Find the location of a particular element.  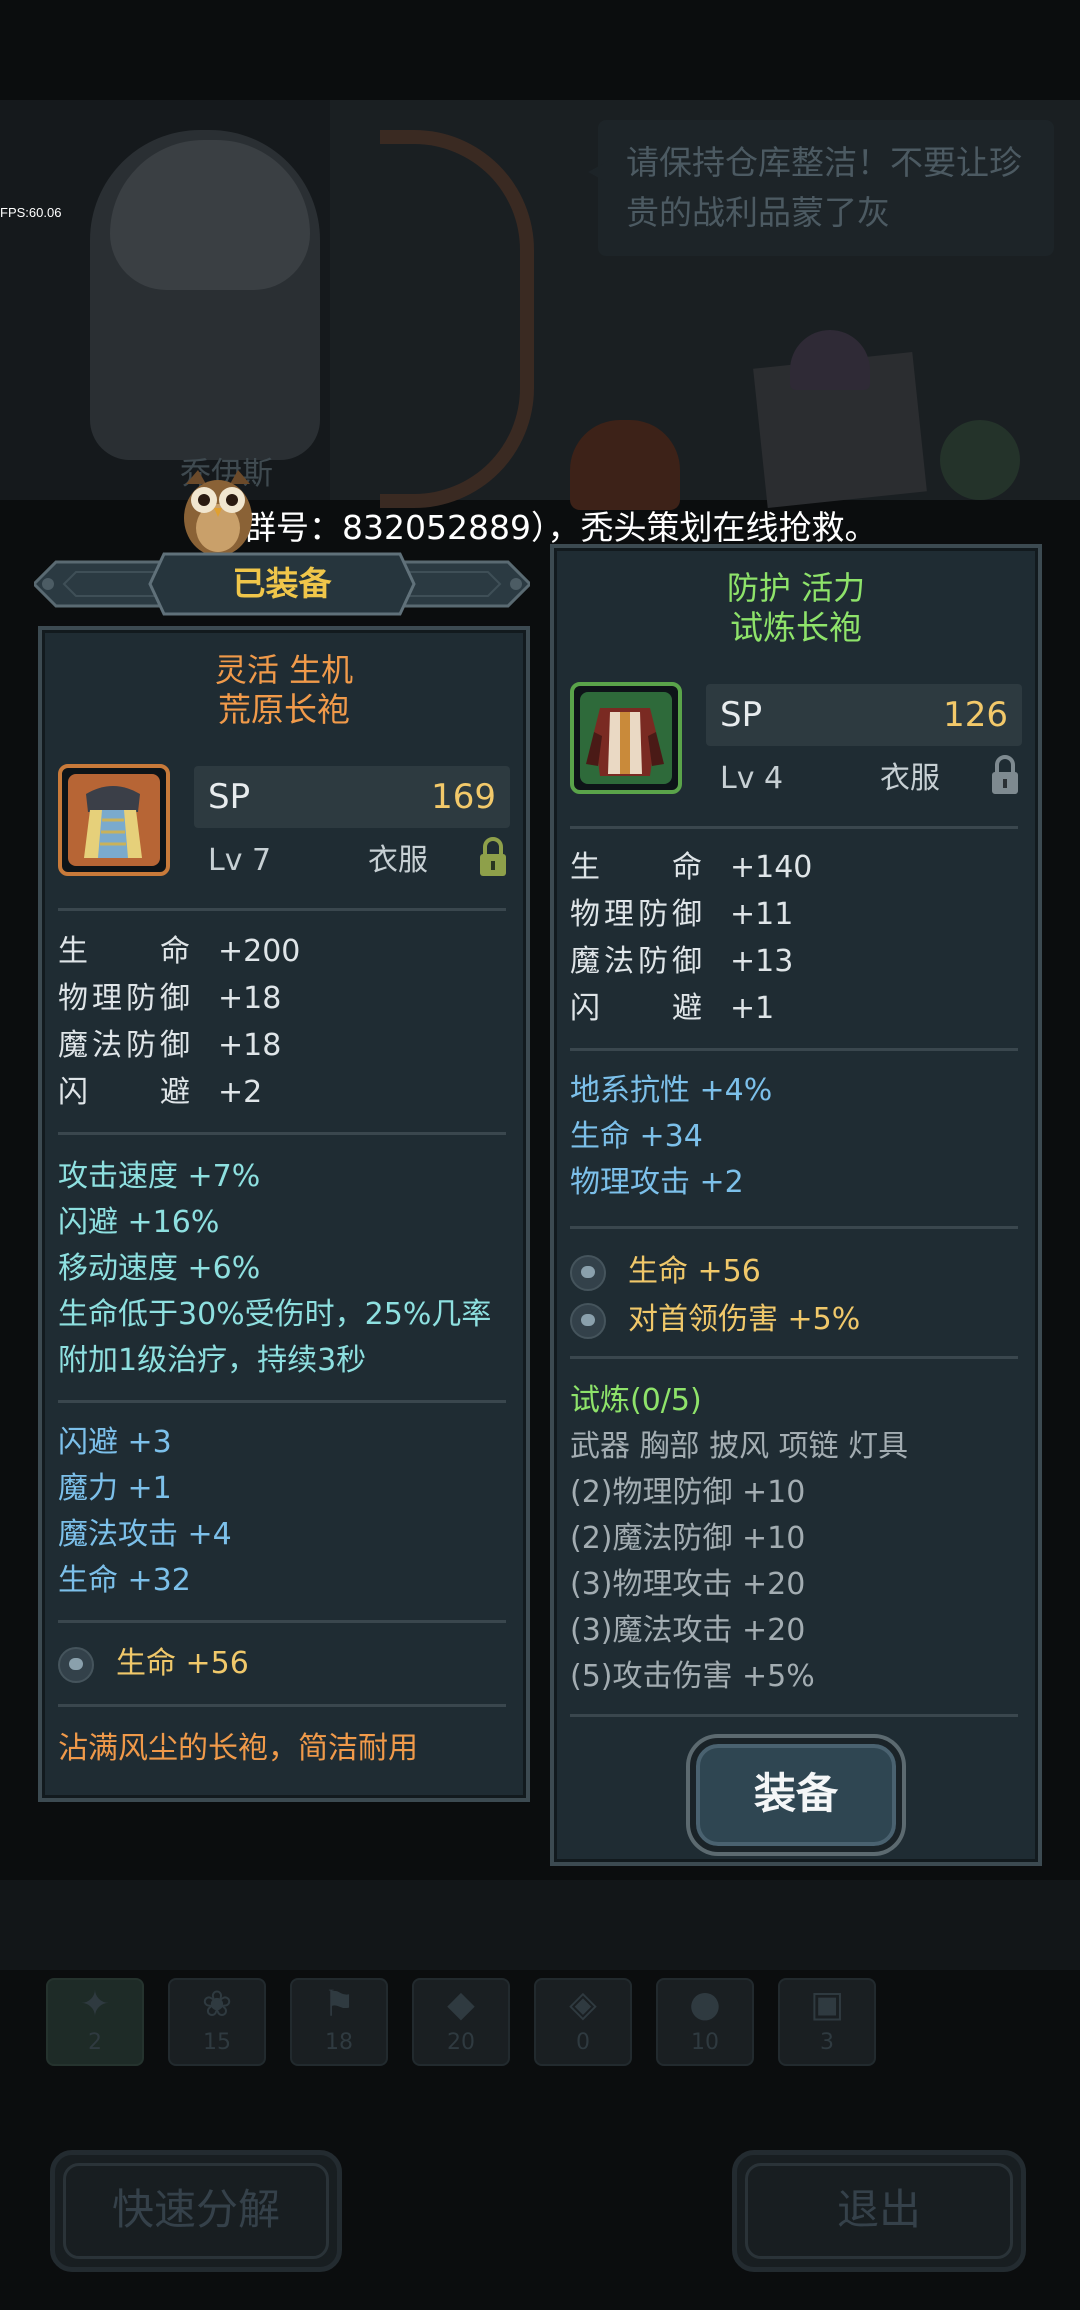

item-description: 沾满风尘的长袍，简洁耐用 is located at coordinates (238, 1748).